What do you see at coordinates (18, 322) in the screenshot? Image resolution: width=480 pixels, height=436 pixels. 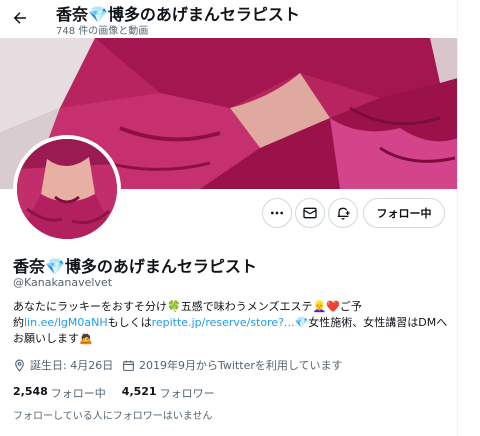 I see `bio-text: 約` at bounding box center [18, 322].